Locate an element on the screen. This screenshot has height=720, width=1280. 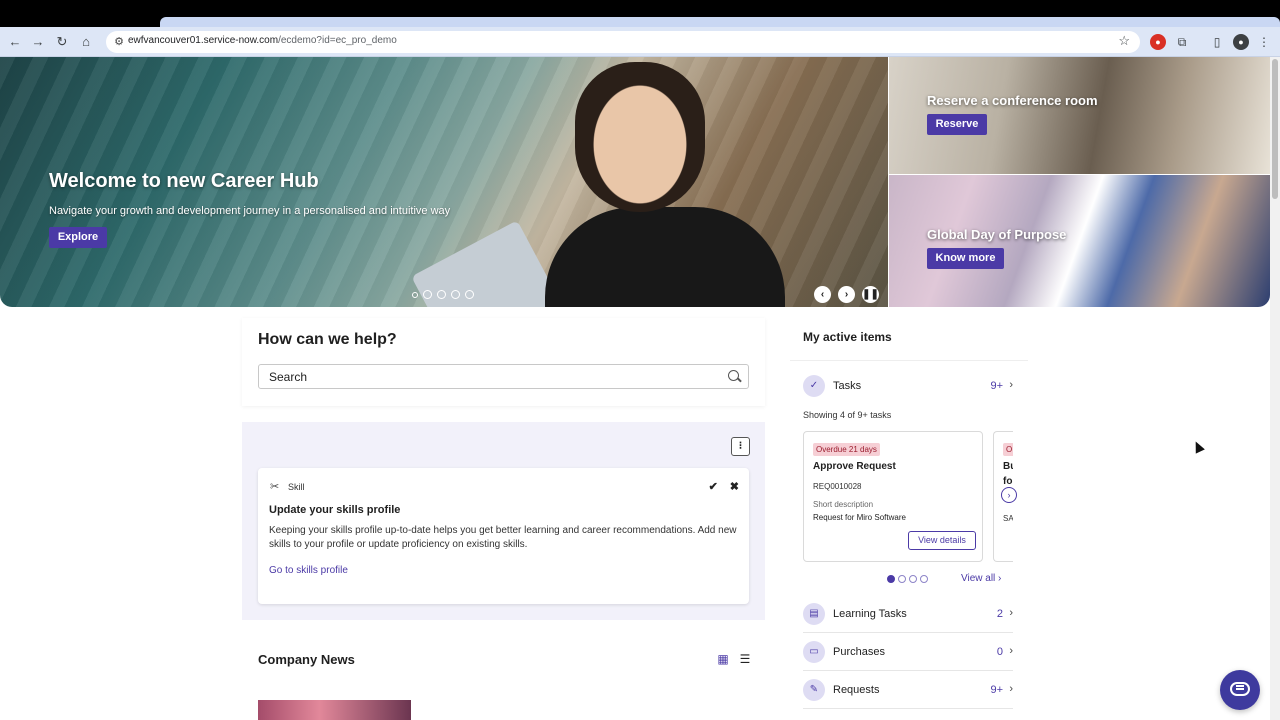
task-title: fo is located at coordinates (1008, 481).